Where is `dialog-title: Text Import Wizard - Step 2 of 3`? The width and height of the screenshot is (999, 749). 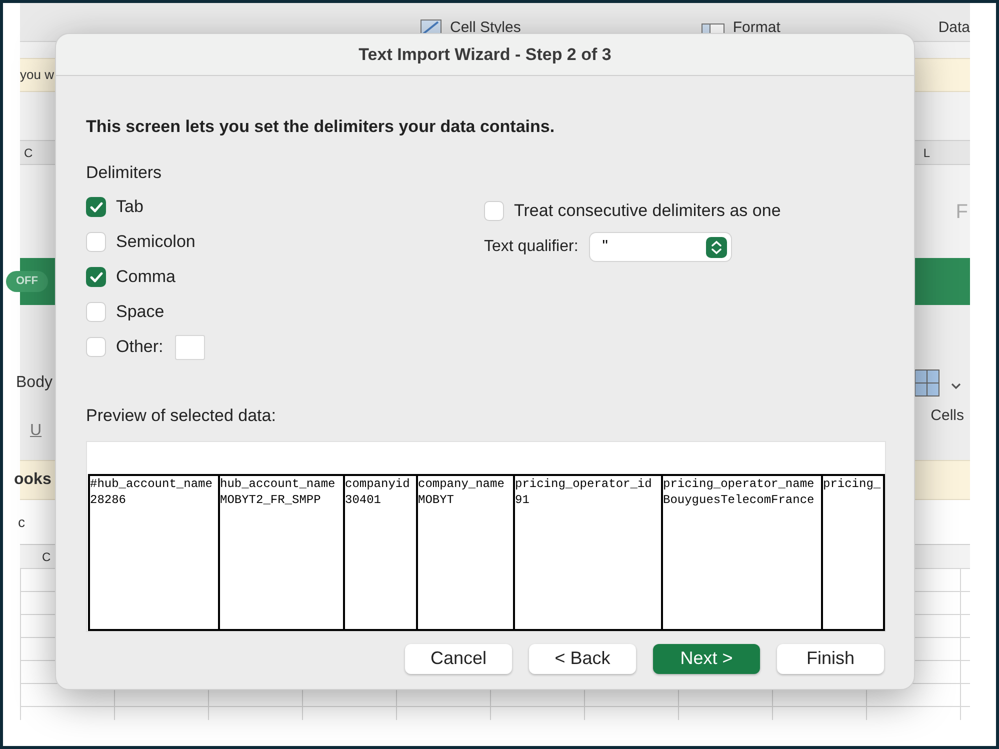
dialog-title: Text Import Wizard - Step 2 of 3 is located at coordinates (485, 55).